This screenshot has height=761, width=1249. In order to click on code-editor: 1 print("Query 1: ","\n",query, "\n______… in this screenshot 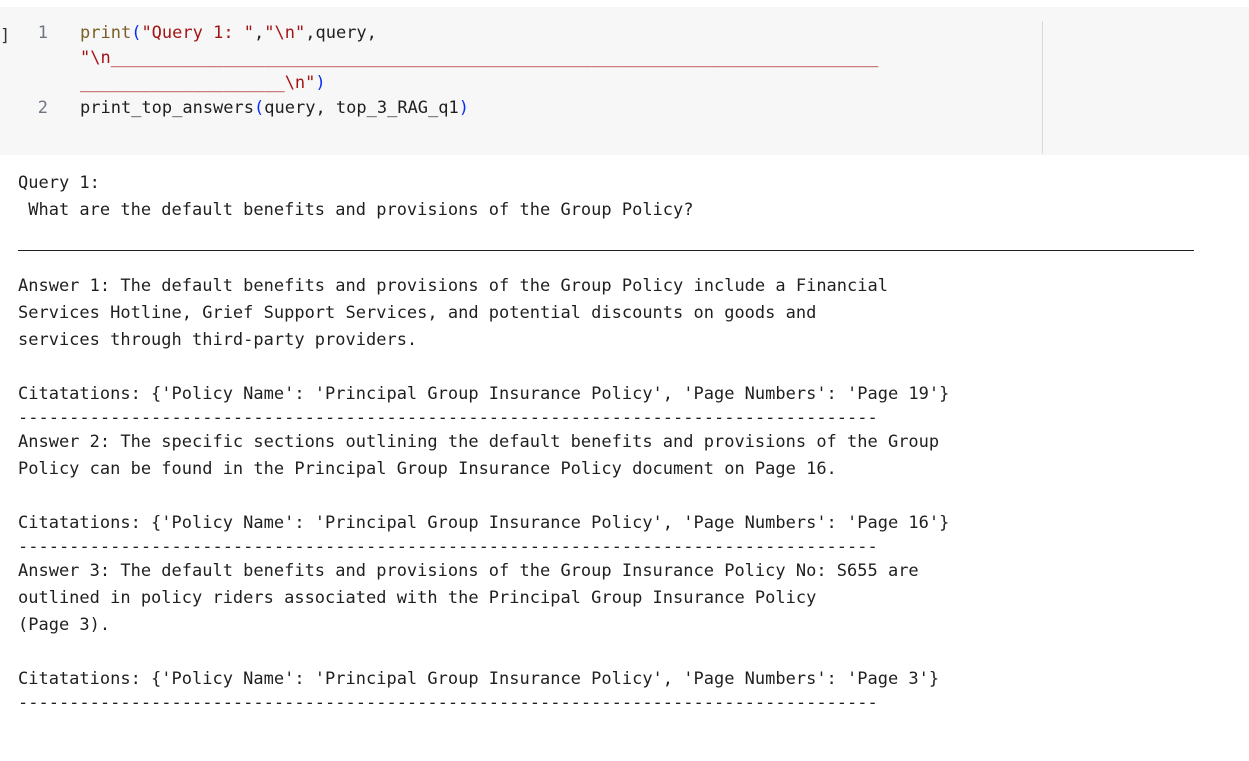, I will do `click(533, 87)`.